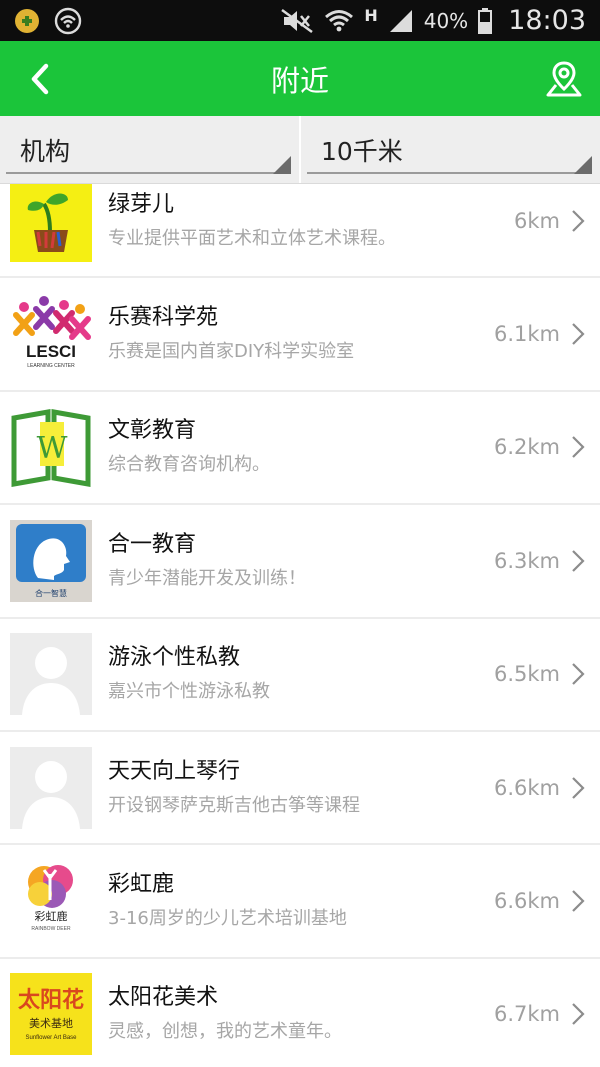 Image resolution: width=600 pixels, height=1067 pixels. What do you see at coordinates (231, 352) in the screenshot?
I see `item-description: 乐赛是国内首家DIY科学实验室` at bounding box center [231, 352].